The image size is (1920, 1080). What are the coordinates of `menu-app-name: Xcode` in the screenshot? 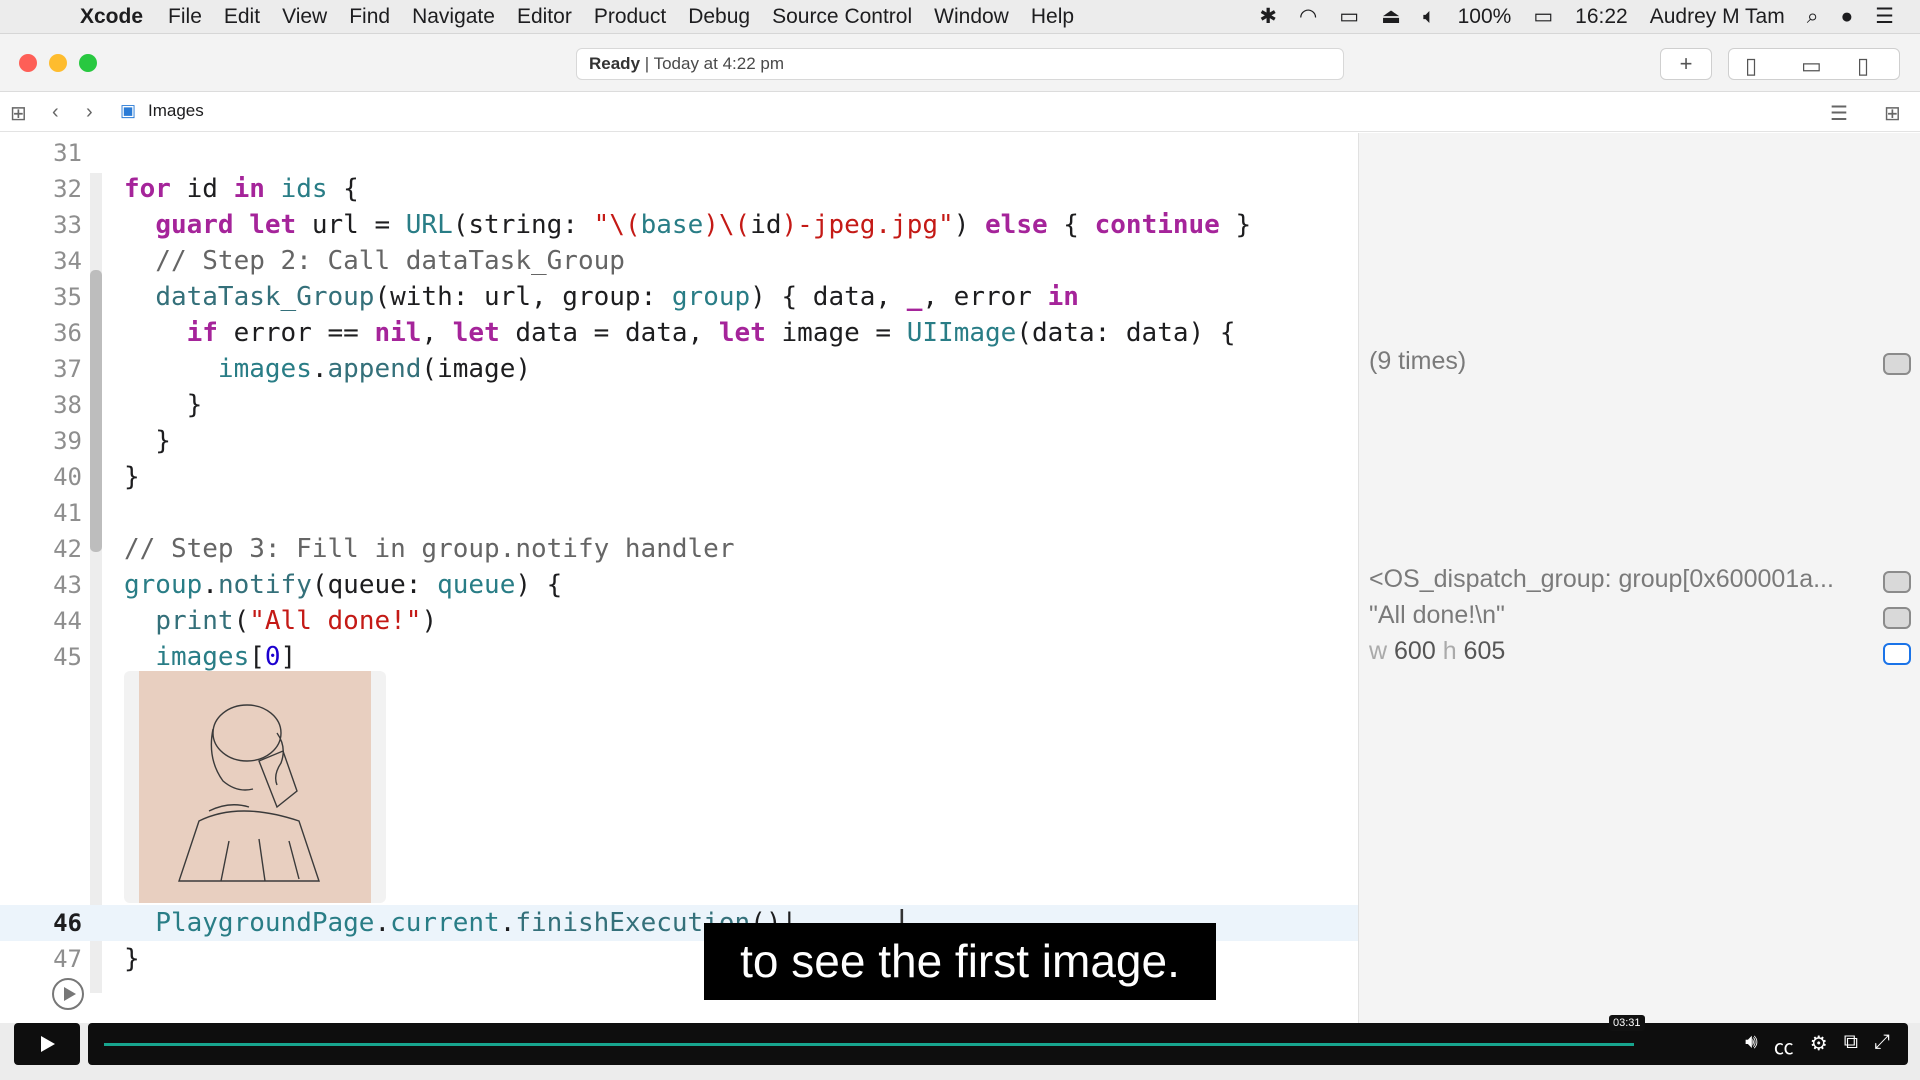 It's located at (111, 17).